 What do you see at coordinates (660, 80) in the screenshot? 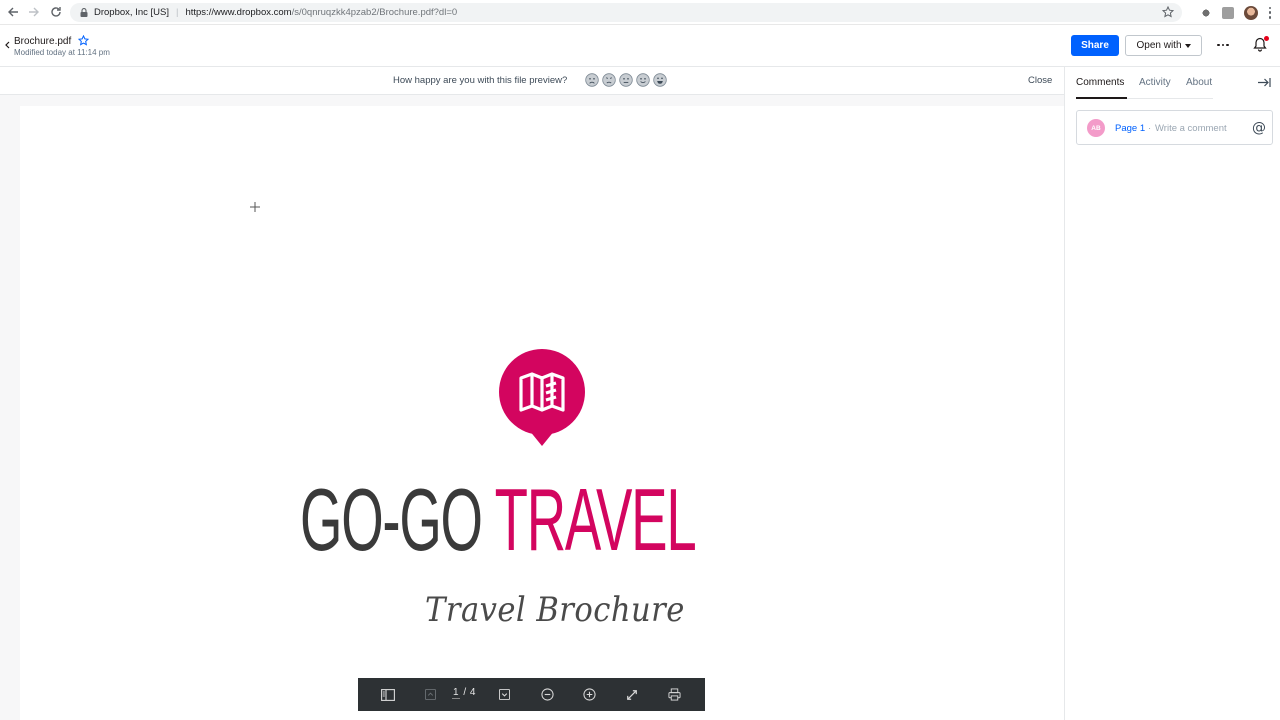
I see `very-happy-face-icon` at bounding box center [660, 80].